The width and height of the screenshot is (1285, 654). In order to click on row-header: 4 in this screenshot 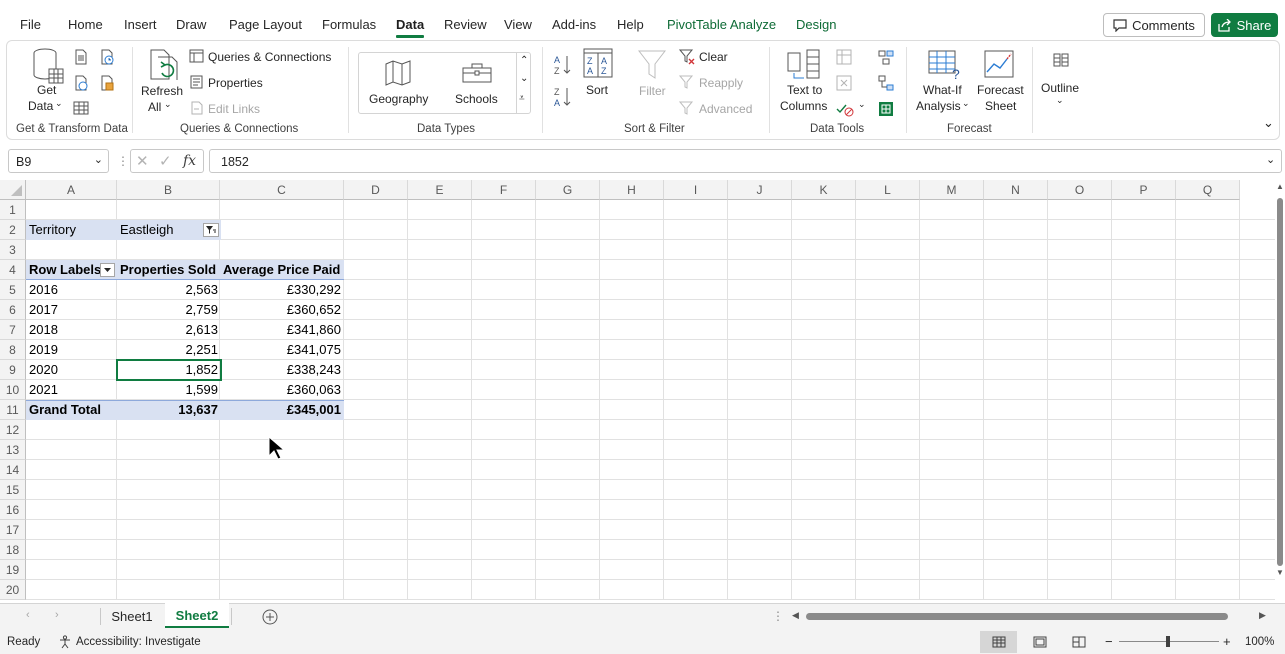, I will do `click(13, 270)`.